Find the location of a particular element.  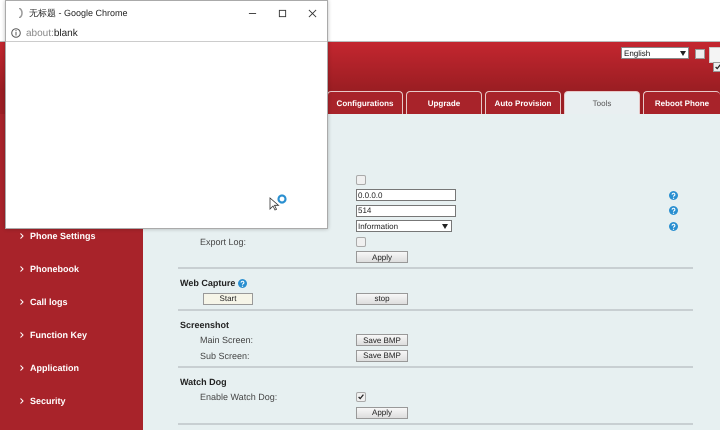

section-title: Watch Dog is located at coordinates (203, 381).